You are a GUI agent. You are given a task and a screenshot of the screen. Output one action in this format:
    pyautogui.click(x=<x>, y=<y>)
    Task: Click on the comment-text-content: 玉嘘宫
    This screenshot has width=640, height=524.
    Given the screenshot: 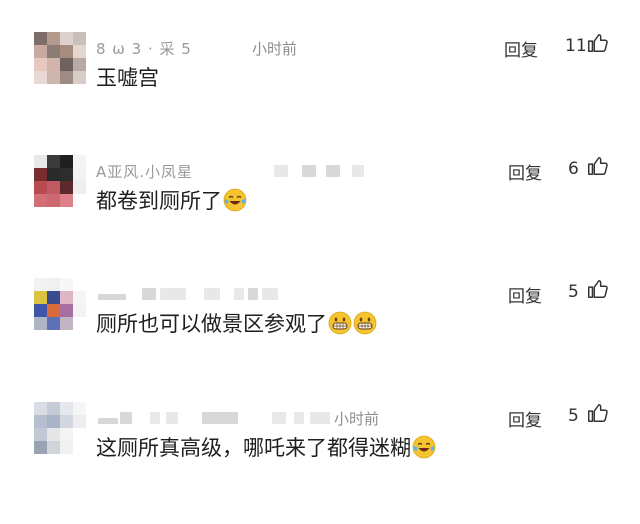 What is the action you would take?
    pyautogui.click(x=127, y=78)
    